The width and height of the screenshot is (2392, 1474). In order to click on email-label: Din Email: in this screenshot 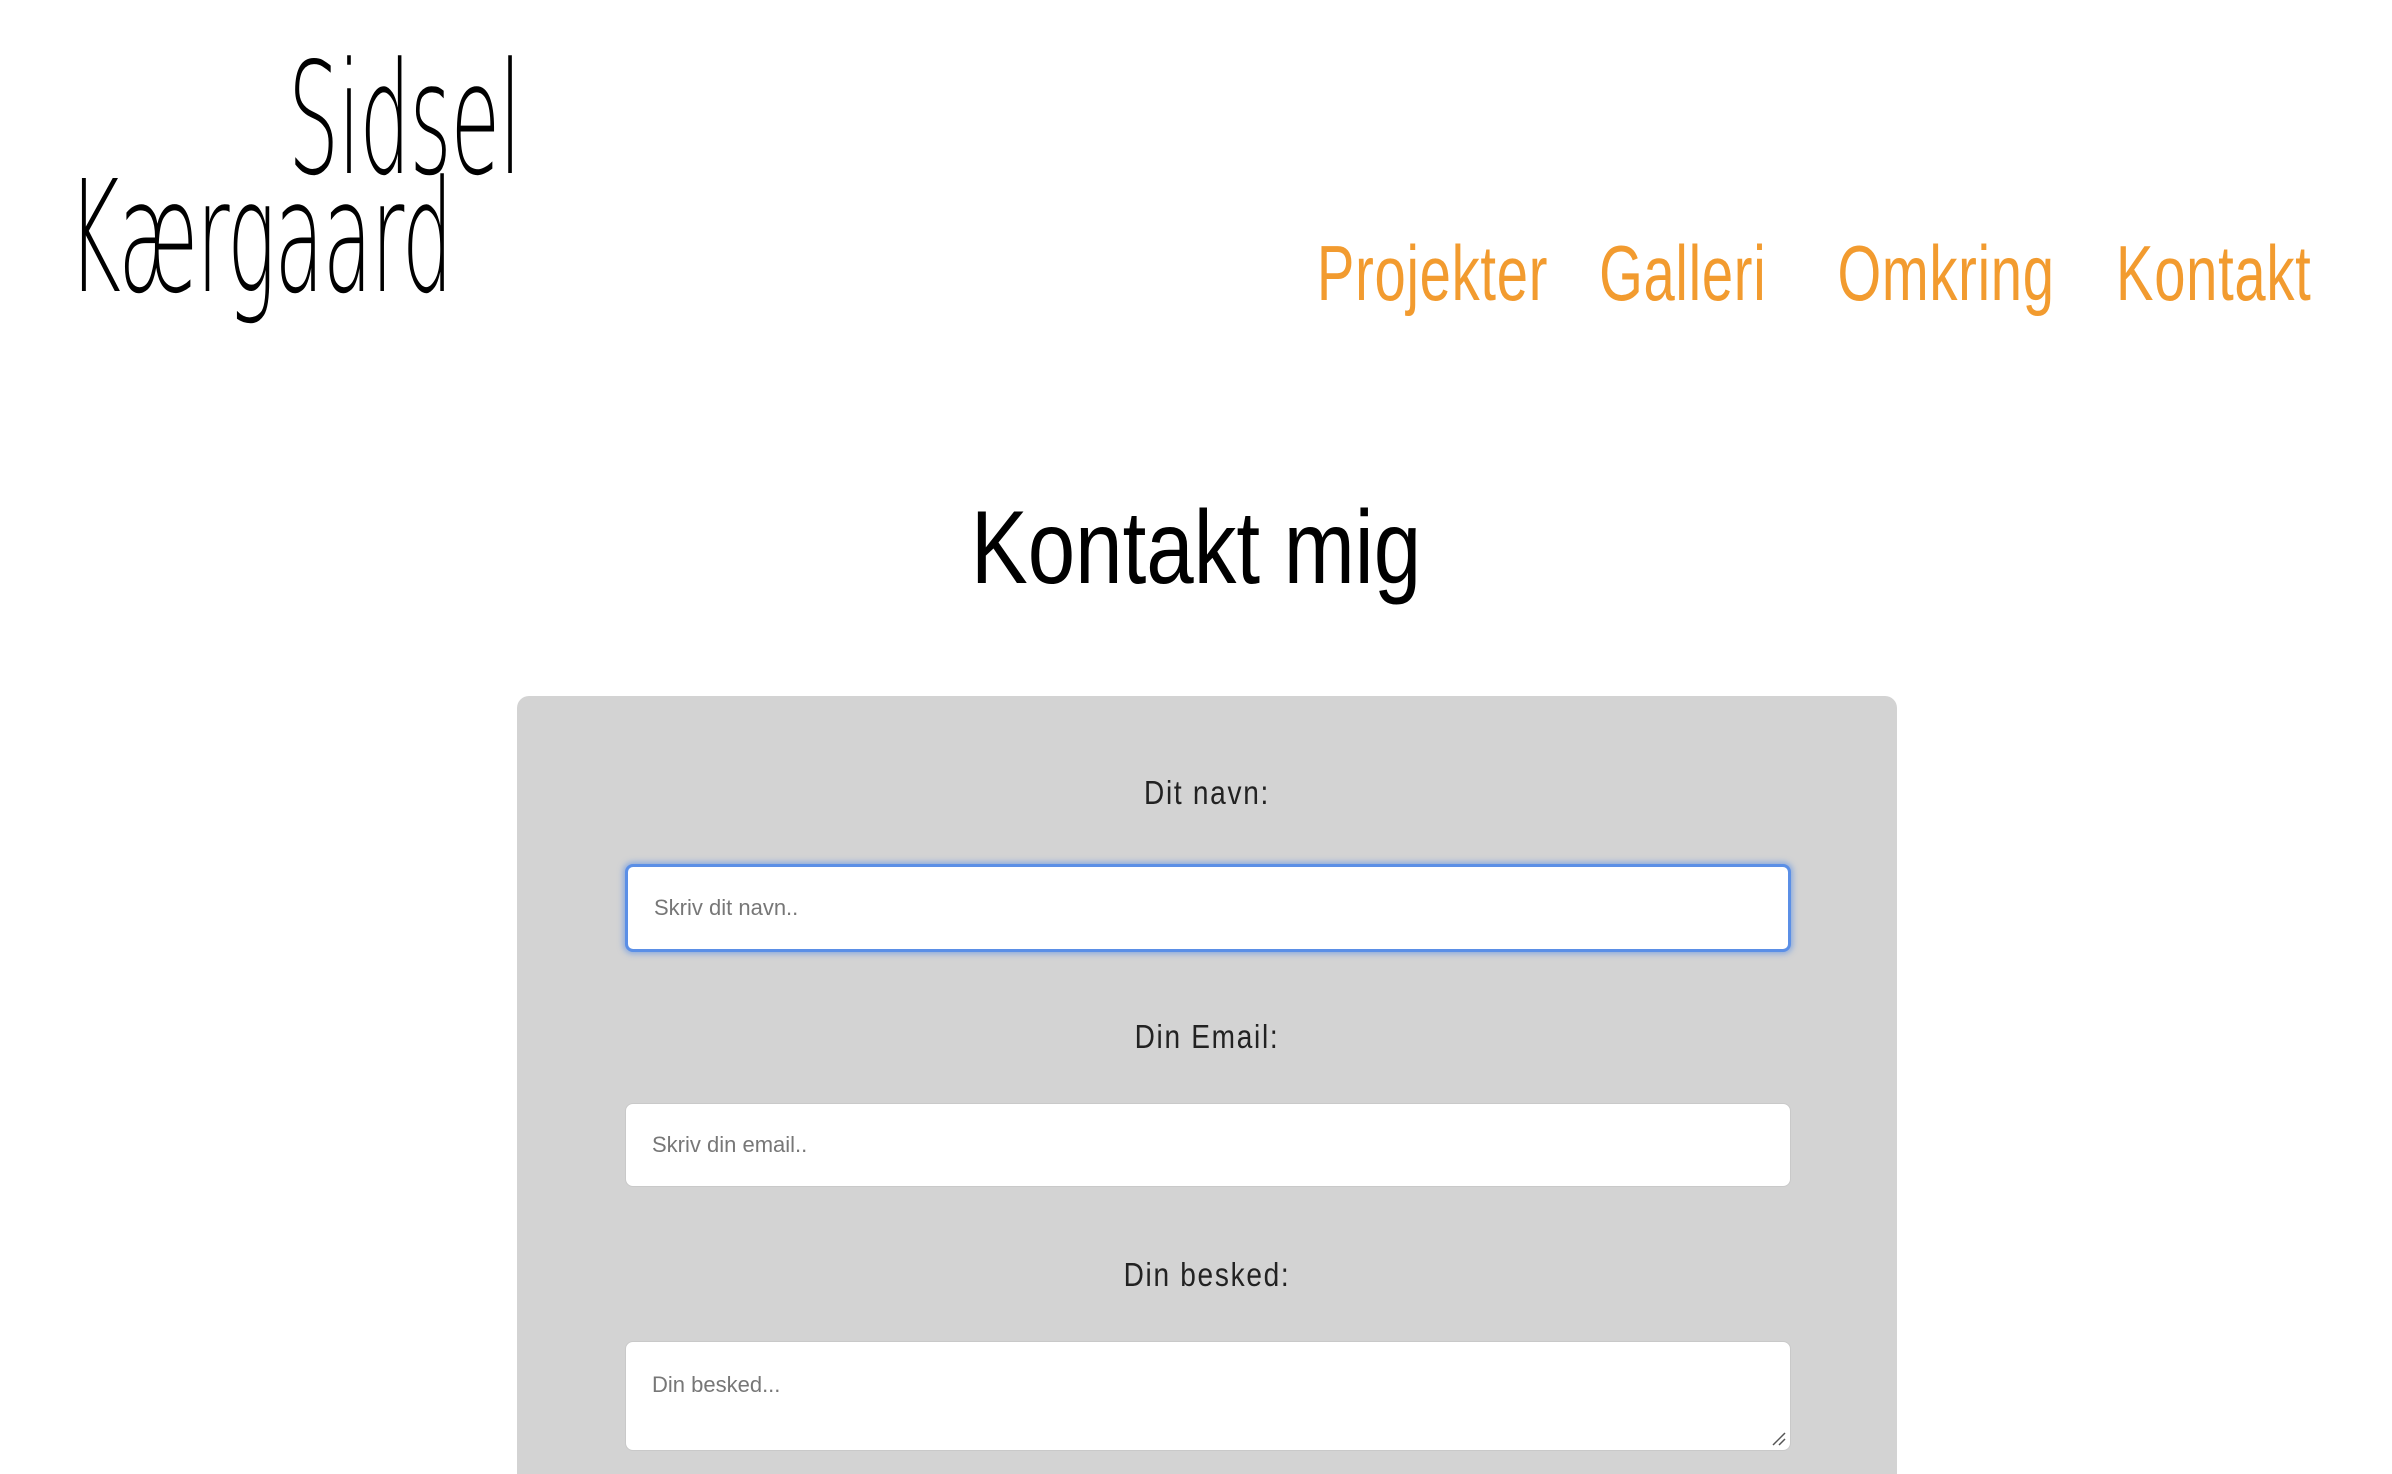, I will do `click(1207, 1036)`.